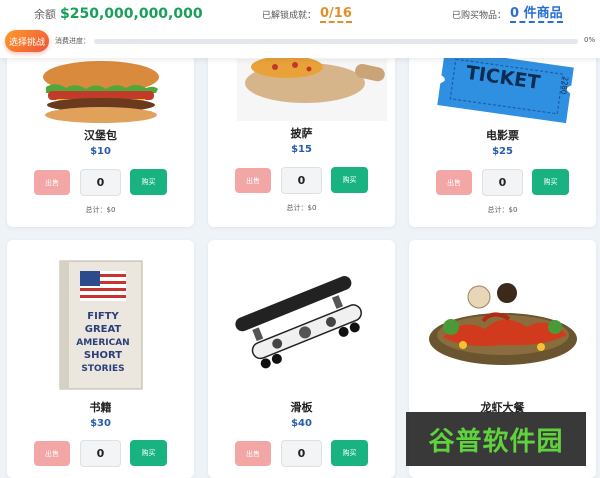 This screenshot has width=600, height=478. I want to click on product-card-movie-ticket: TICKET 2280 电影票 $25 出售 0 购买 总计：$0, so click(502, 133).